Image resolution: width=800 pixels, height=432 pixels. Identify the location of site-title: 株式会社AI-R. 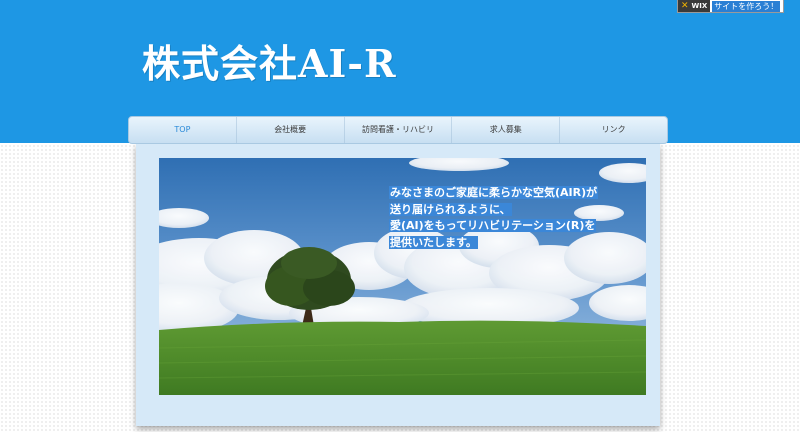
(269, 63).